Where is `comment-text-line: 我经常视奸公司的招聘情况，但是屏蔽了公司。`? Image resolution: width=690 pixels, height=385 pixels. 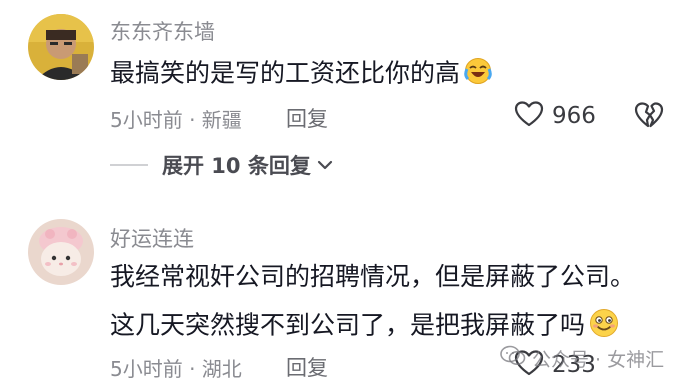 comment-text-line: 我经常视奸公司的招聘情况，但是屏蔽了公司。 is located at coordinates (372, 277).